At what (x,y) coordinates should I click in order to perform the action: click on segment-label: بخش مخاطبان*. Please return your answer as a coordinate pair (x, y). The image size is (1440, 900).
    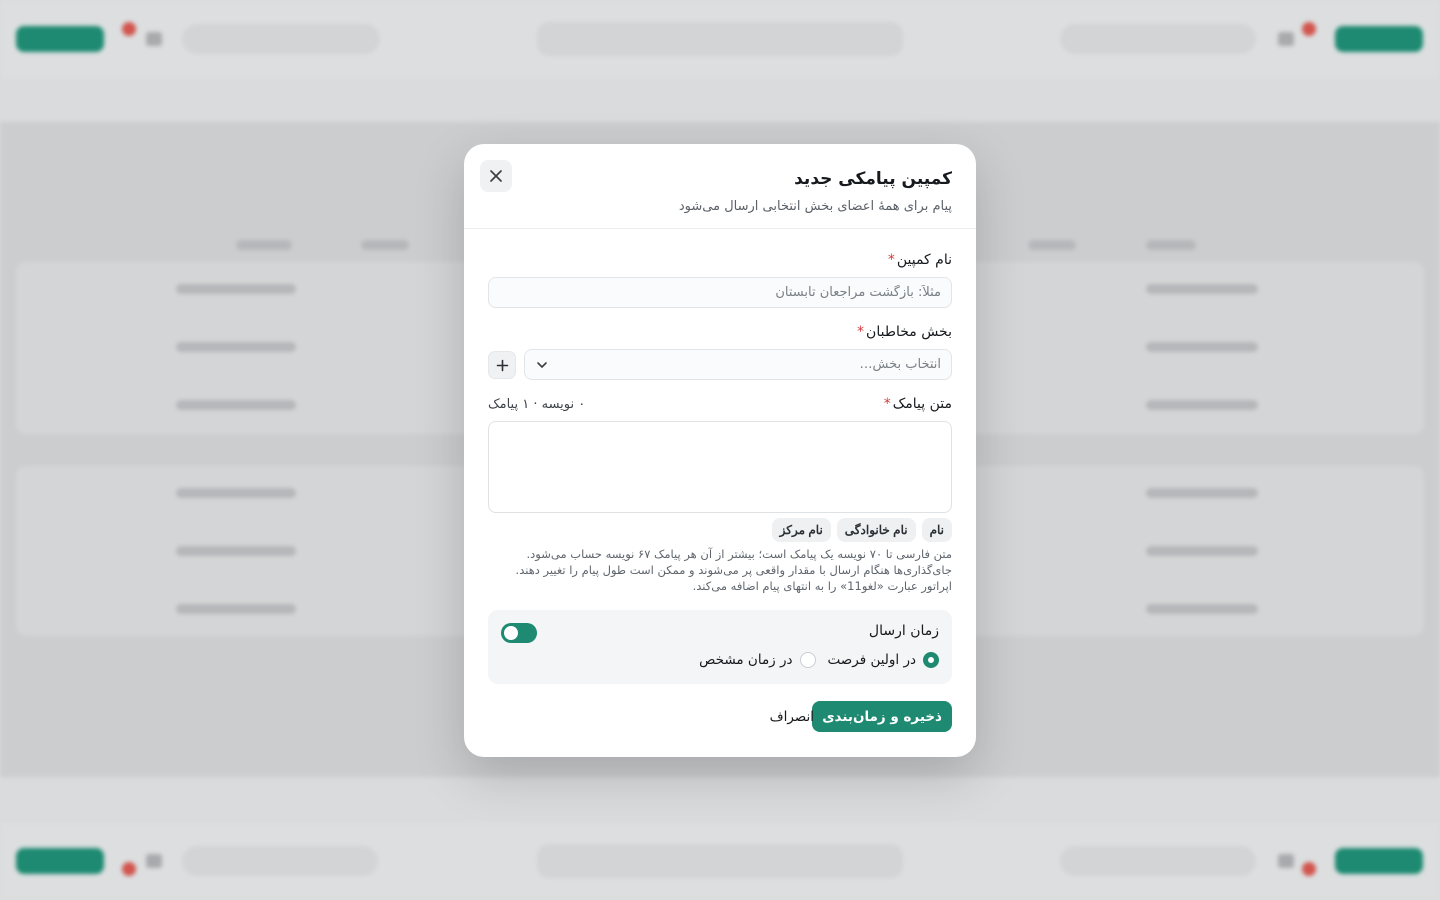
    Looking at the image, I should click on (904, 332).